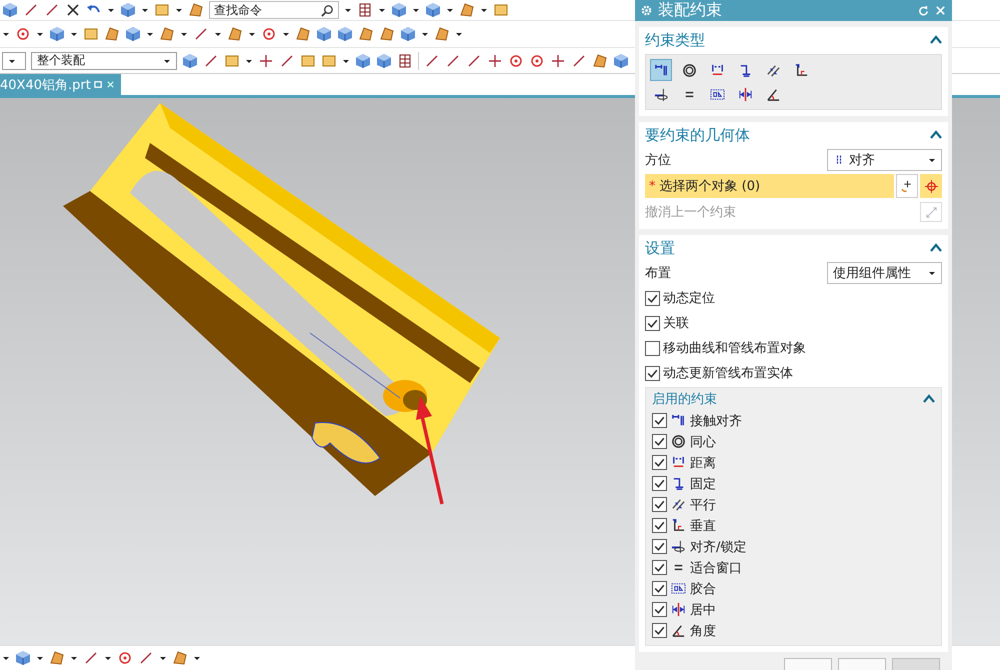  Describe the element at coordinates (14, 61) in the screenshot. I see `filter-dropdown` at that location.